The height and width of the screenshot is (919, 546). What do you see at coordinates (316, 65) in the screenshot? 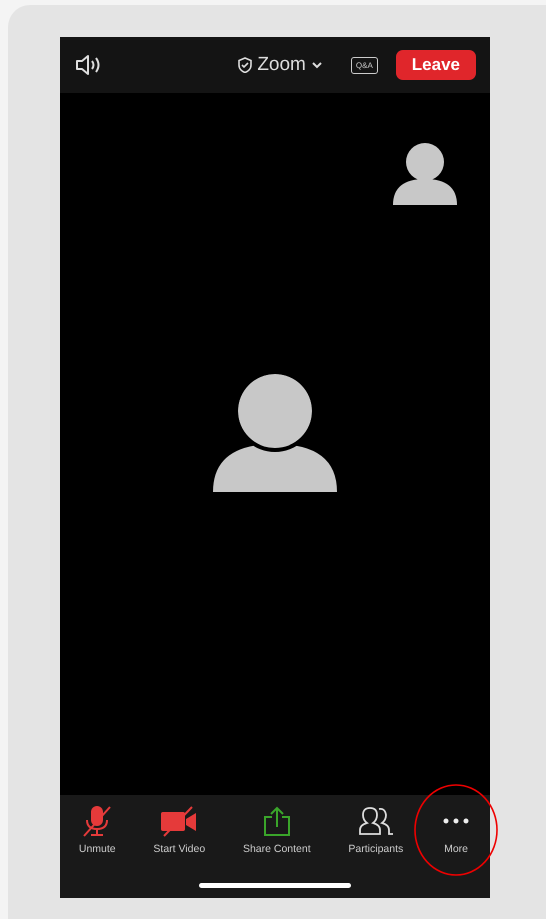
I see `chevron-icon` at bounding box center [316, 65].